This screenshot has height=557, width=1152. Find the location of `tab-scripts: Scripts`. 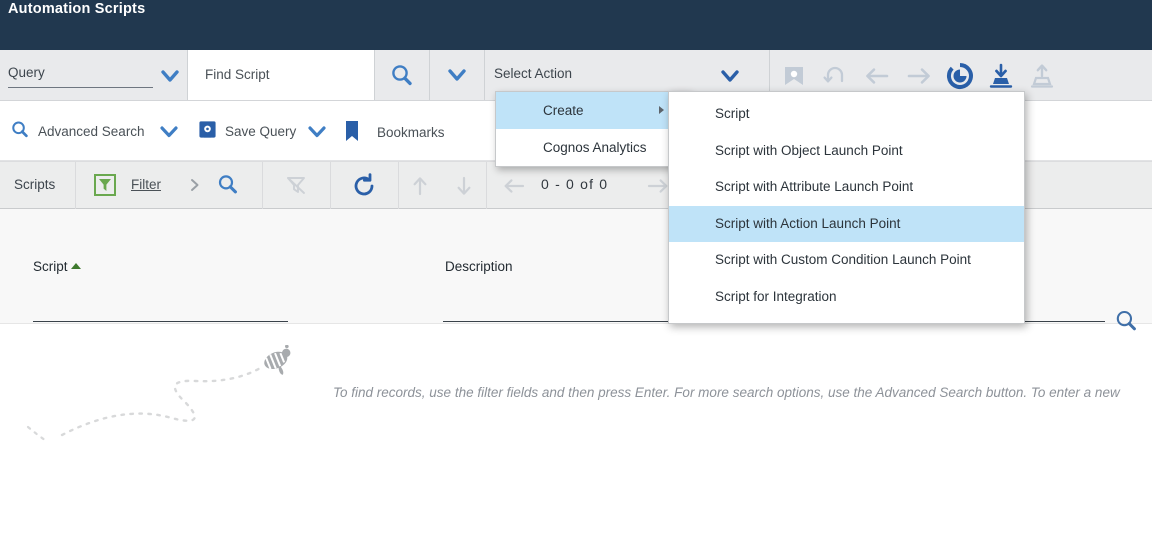

tab-scripts: Scripts is located at coordinates (38, 185).